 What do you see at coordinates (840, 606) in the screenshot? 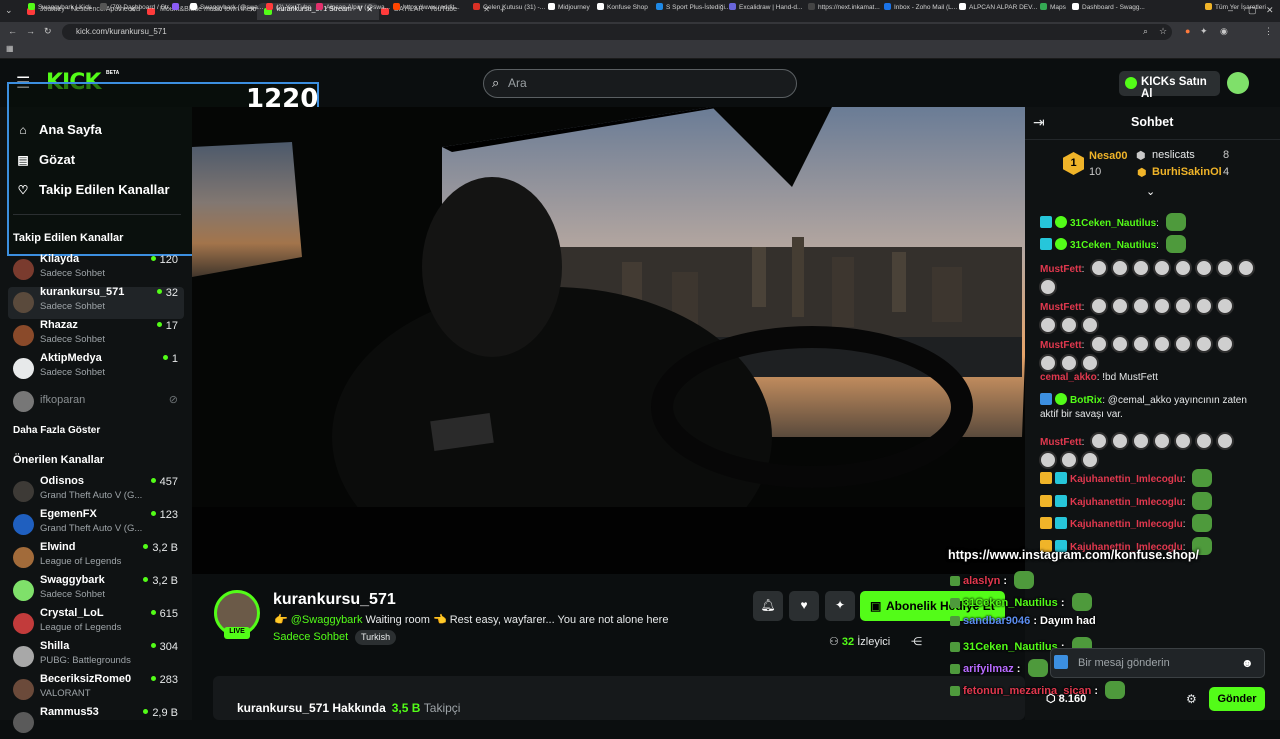
I see `highlight-button: ✦` at bounding box center [840, 606].